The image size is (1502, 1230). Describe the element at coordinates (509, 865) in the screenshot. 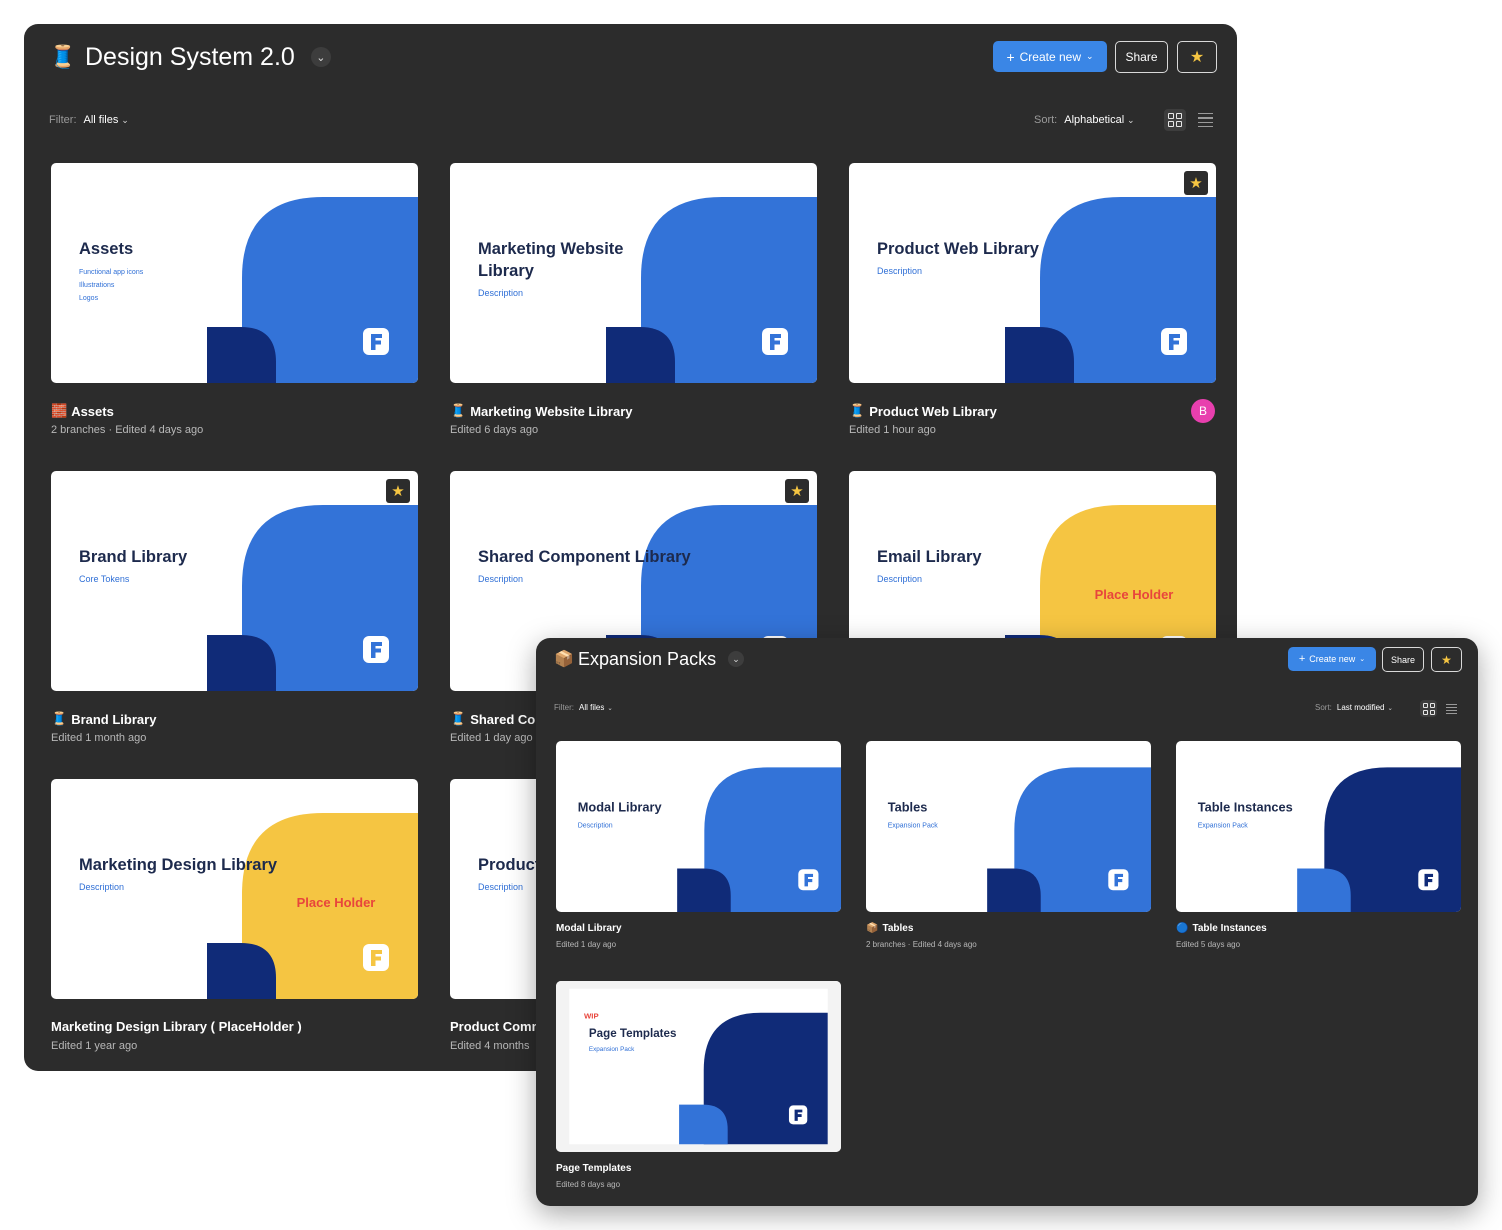

I see `thumbnail-title: Product` at that location.